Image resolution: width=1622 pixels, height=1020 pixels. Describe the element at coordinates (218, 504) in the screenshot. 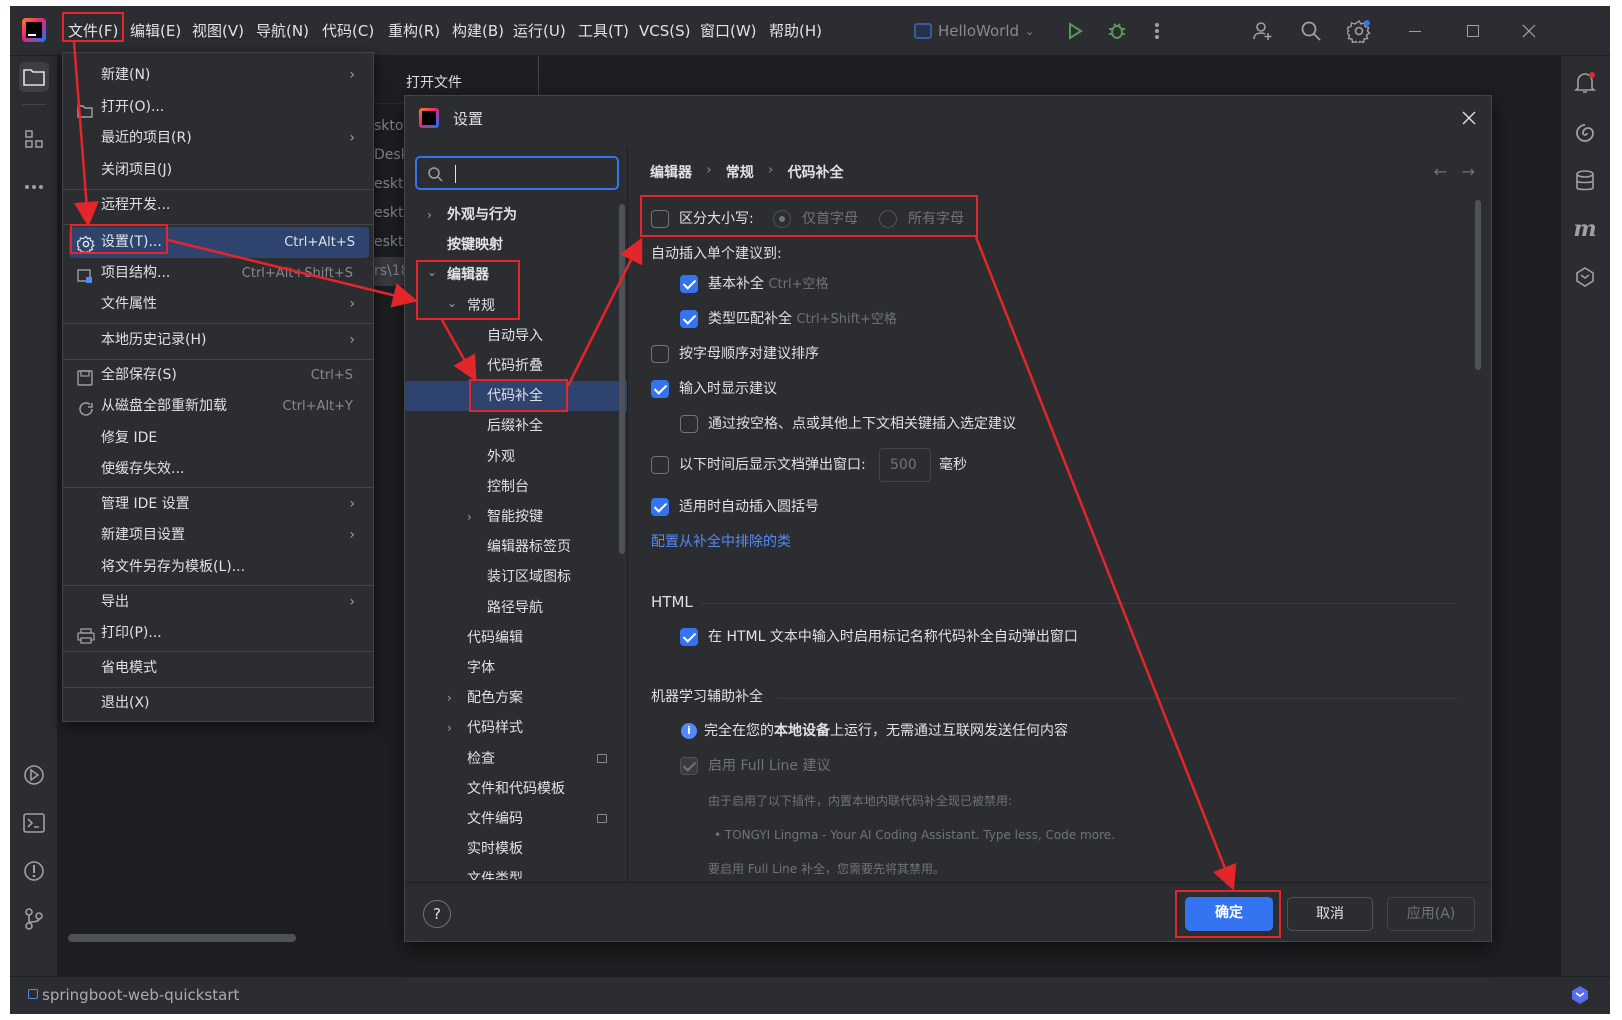

I see `menu-item-manage-ide-settings: 管理 IDE 设置 ›` at that location.